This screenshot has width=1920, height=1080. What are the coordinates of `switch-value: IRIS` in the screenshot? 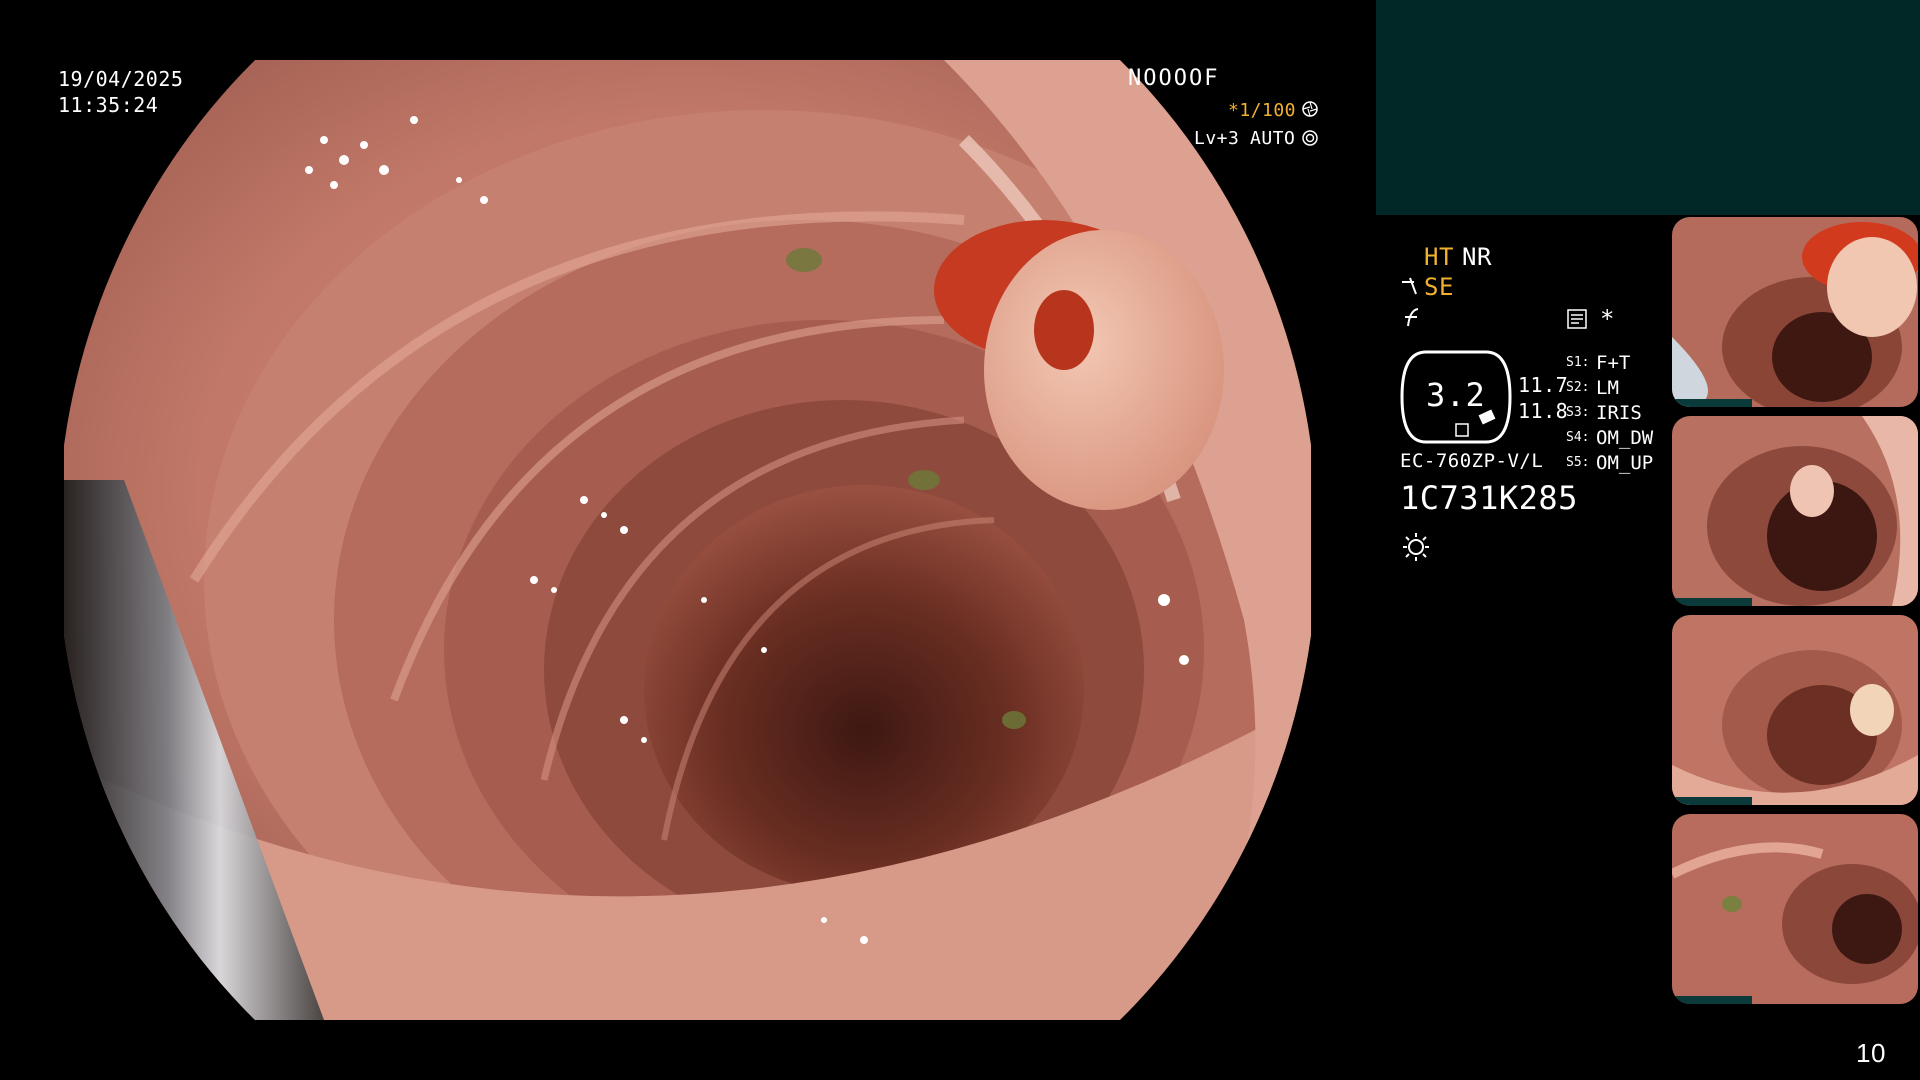 It's located at (1619, 412).